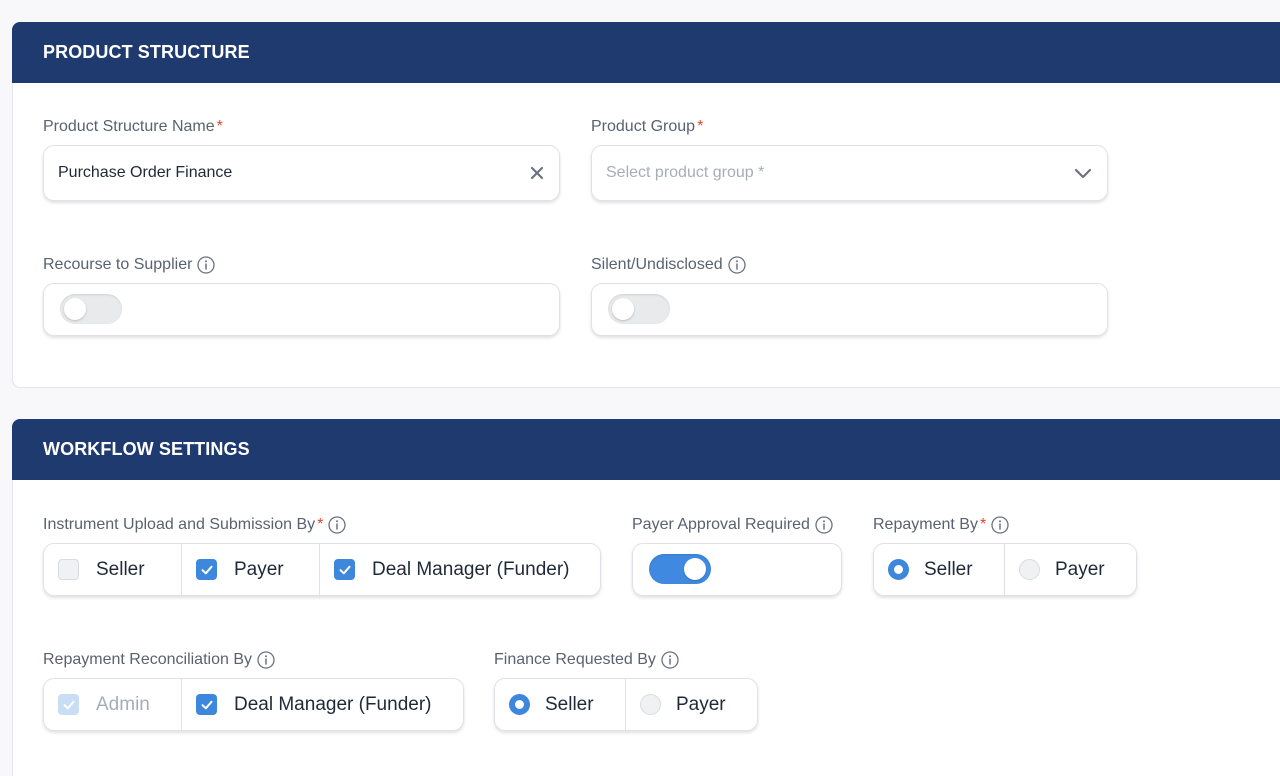 This screenshot has height=776, width=1280. I want to click on checkbox, so click(68, 569).